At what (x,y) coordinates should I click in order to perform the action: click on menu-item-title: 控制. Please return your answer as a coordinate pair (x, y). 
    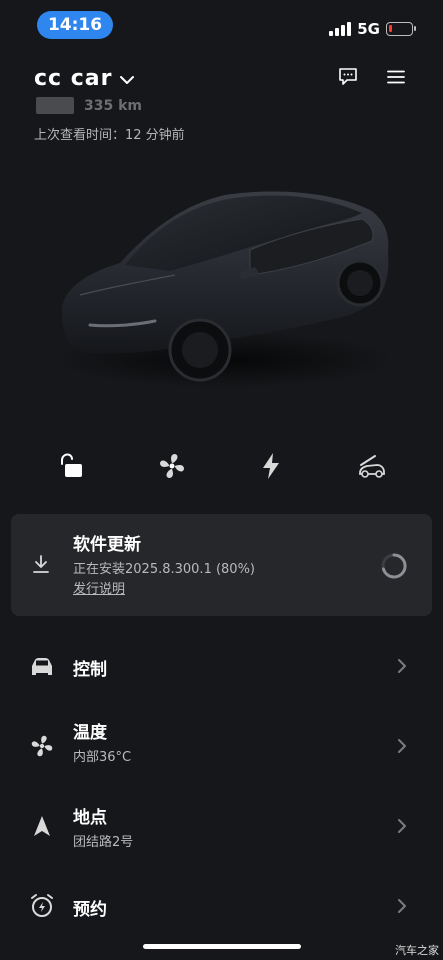
    Looking at the image, I should click on (90, 670).